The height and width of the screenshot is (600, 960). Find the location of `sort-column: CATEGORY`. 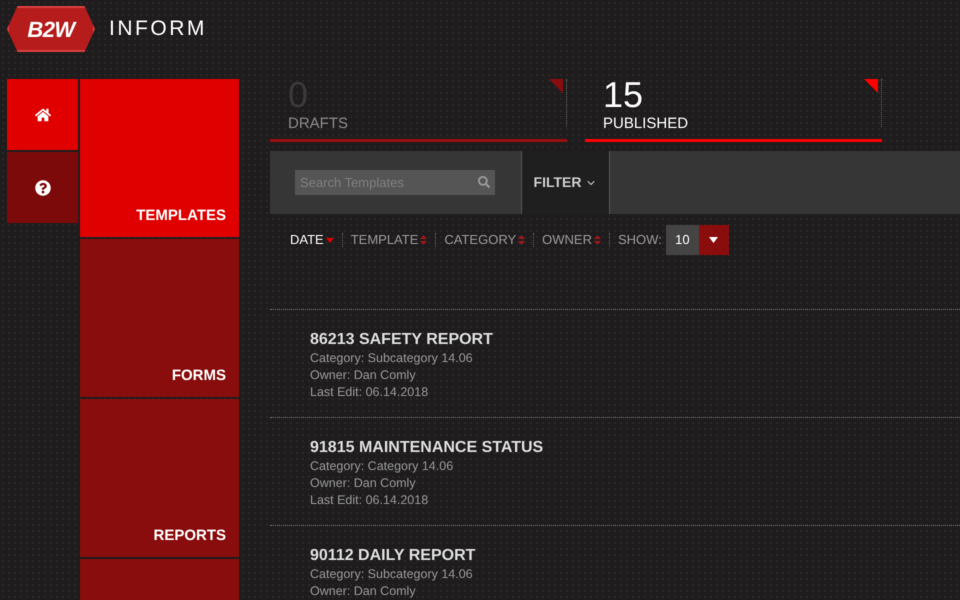

sort-column: CATEGORY is located at coordinates (485, 240).